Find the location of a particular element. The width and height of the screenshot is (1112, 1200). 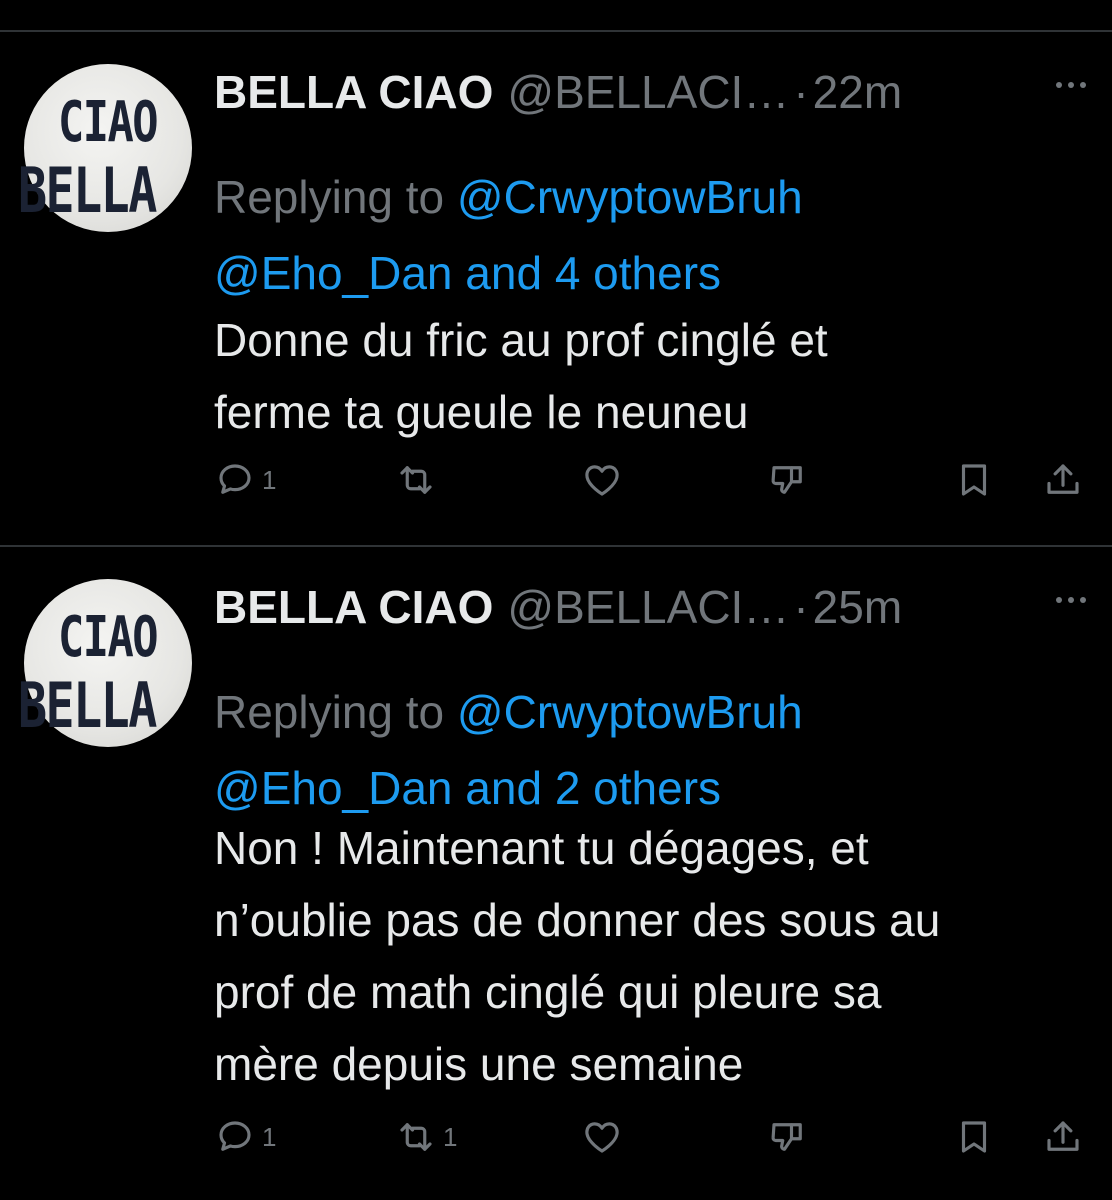

reply-to-others-link: @Eho_Dan and 4 others is located at coordinates (467, 273).